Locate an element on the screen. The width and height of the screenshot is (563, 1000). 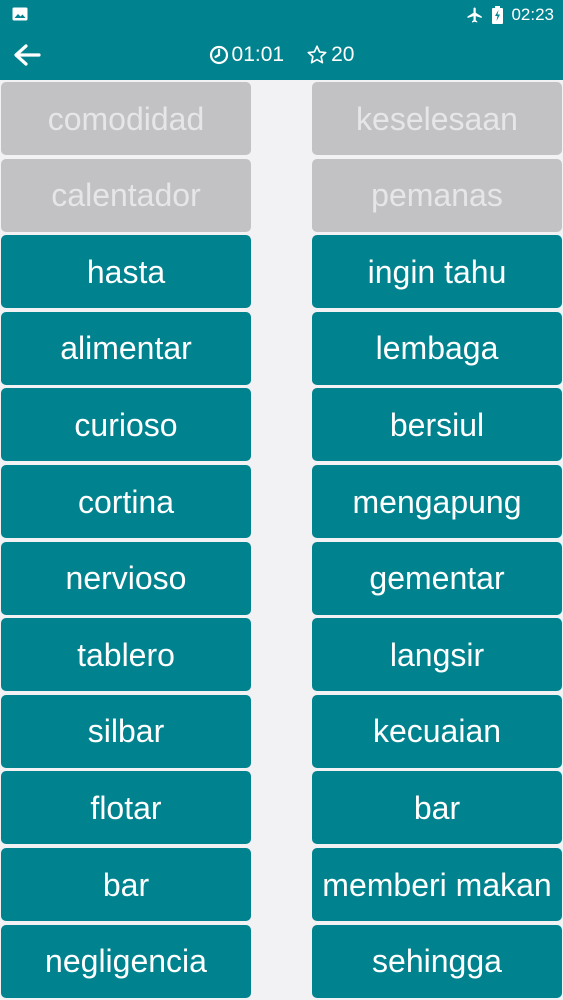
left-word-tile: curioso is located at coordinates (126, 425).